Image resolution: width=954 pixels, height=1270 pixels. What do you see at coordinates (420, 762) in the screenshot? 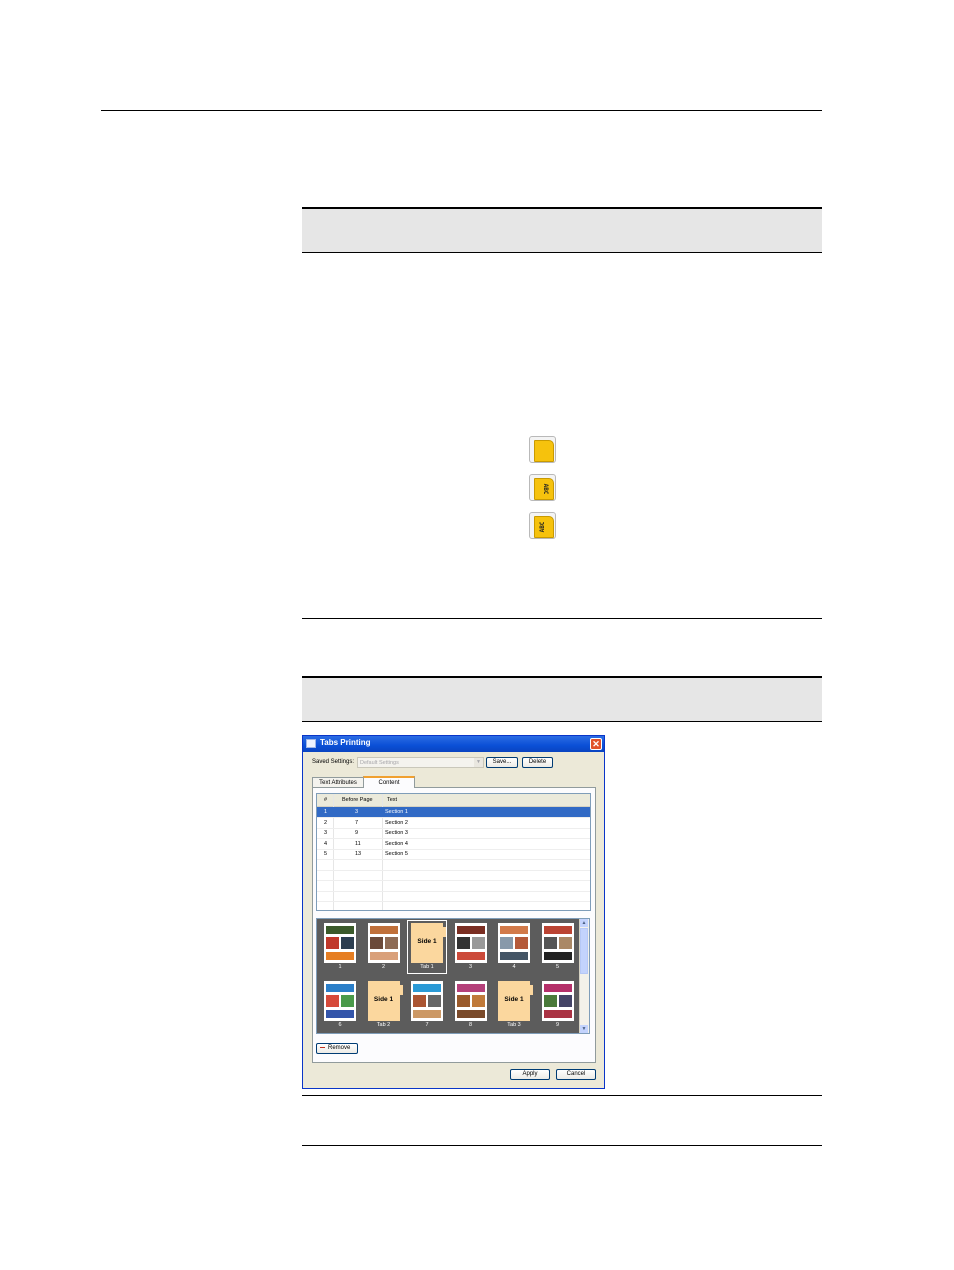
I see `saved-settings-select: Default Settings ▼` at bounding box center [420, 762].